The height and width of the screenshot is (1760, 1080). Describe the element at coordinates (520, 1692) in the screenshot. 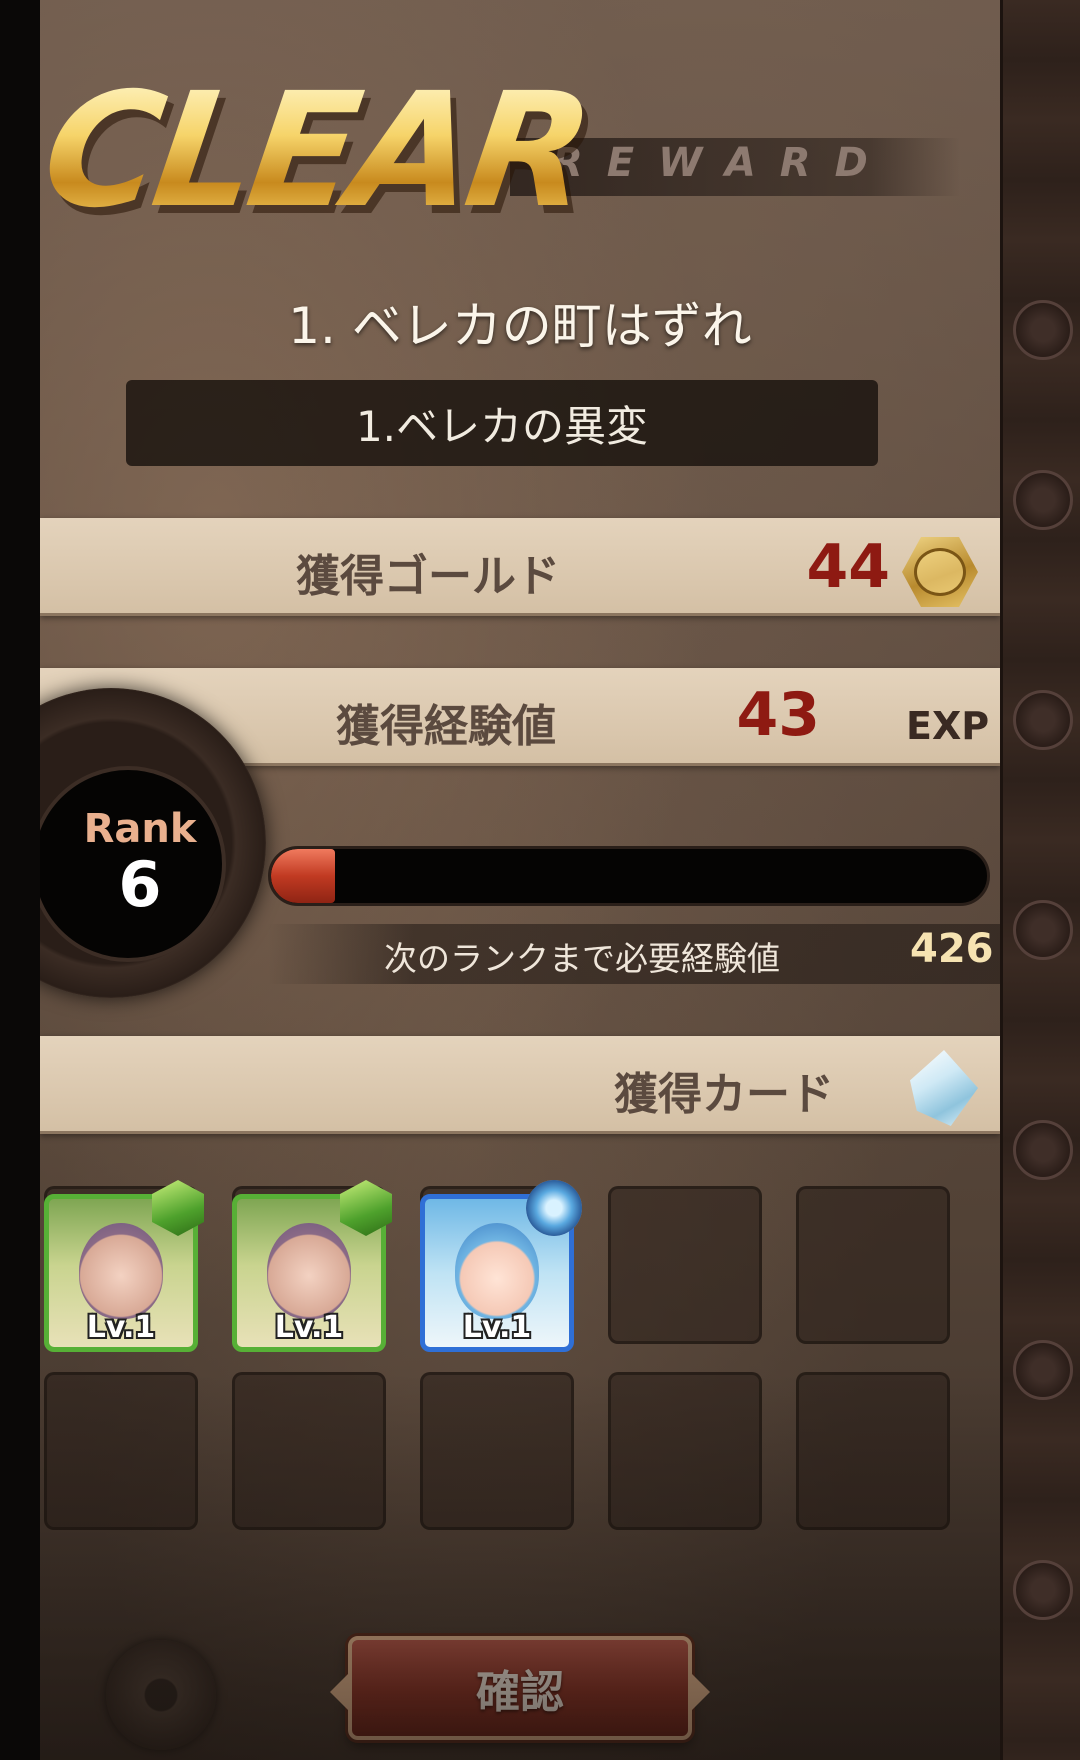

I see `confirm-button-label: 確認` at that location.